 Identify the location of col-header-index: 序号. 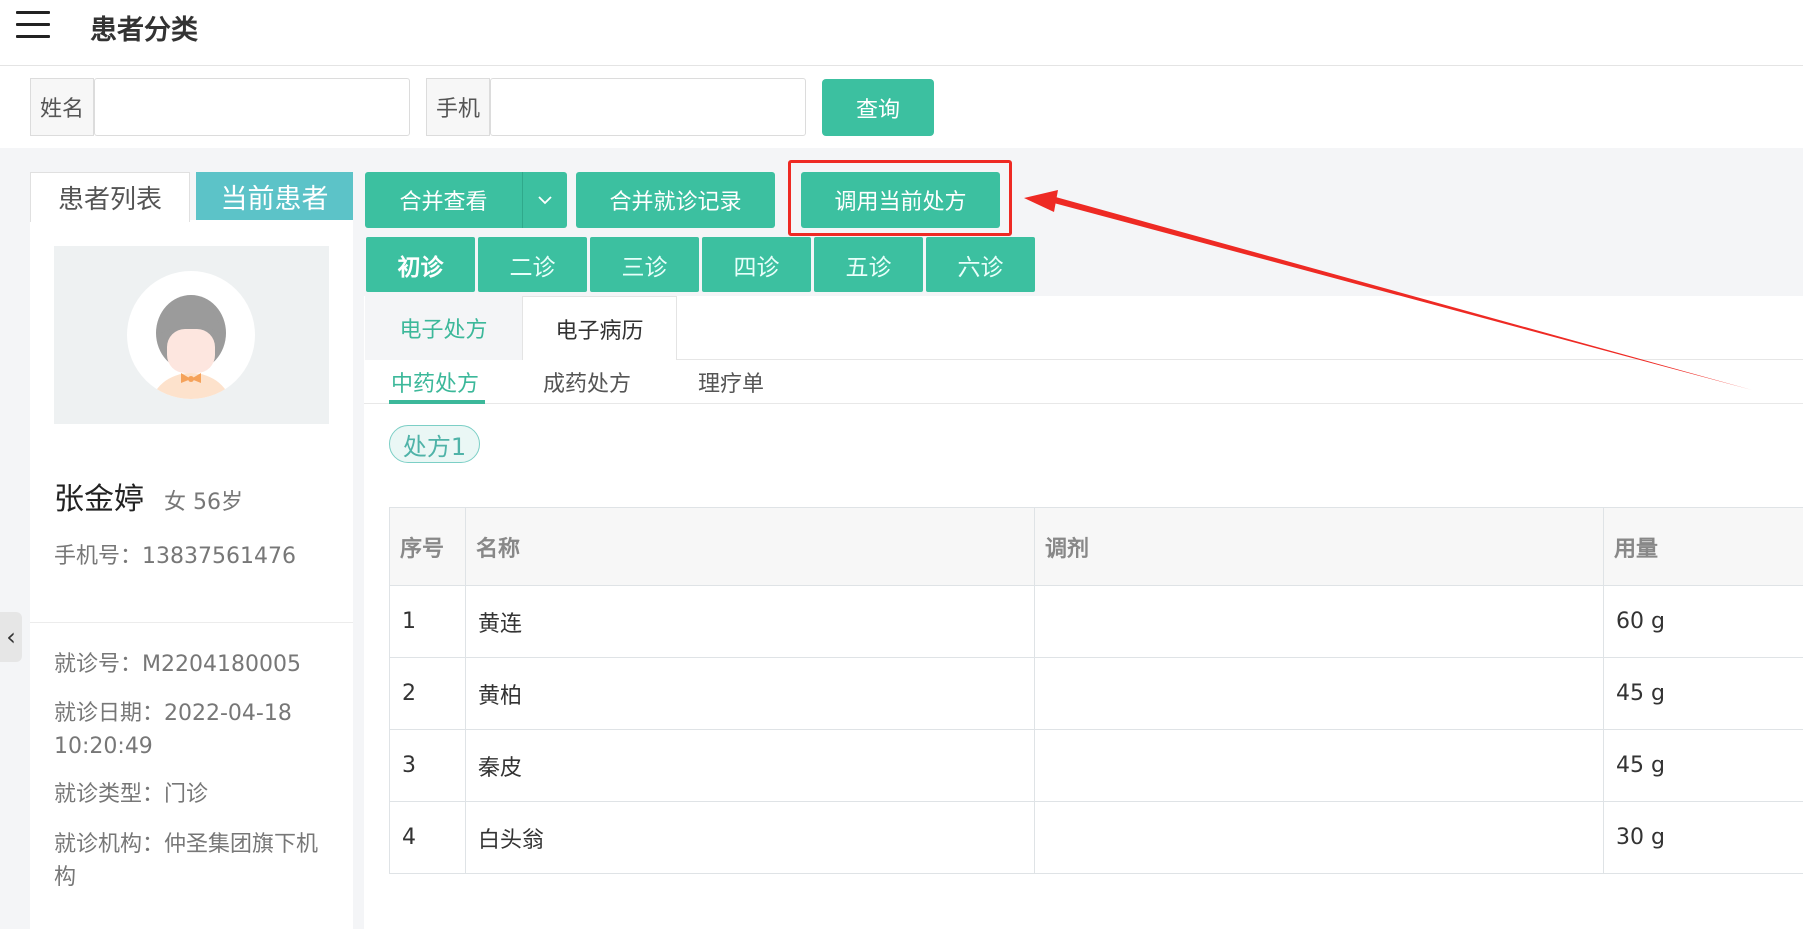
(427, 546).